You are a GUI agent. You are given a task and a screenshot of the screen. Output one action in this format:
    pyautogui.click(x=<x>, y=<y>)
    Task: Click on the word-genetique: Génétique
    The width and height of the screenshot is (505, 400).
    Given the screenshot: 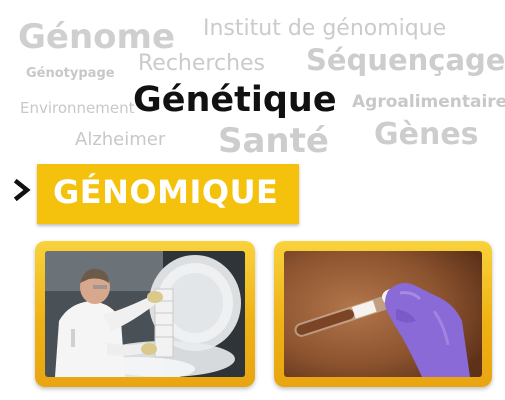 What is the action you would take?
    pyautogui.click(x=235, y=100)
    